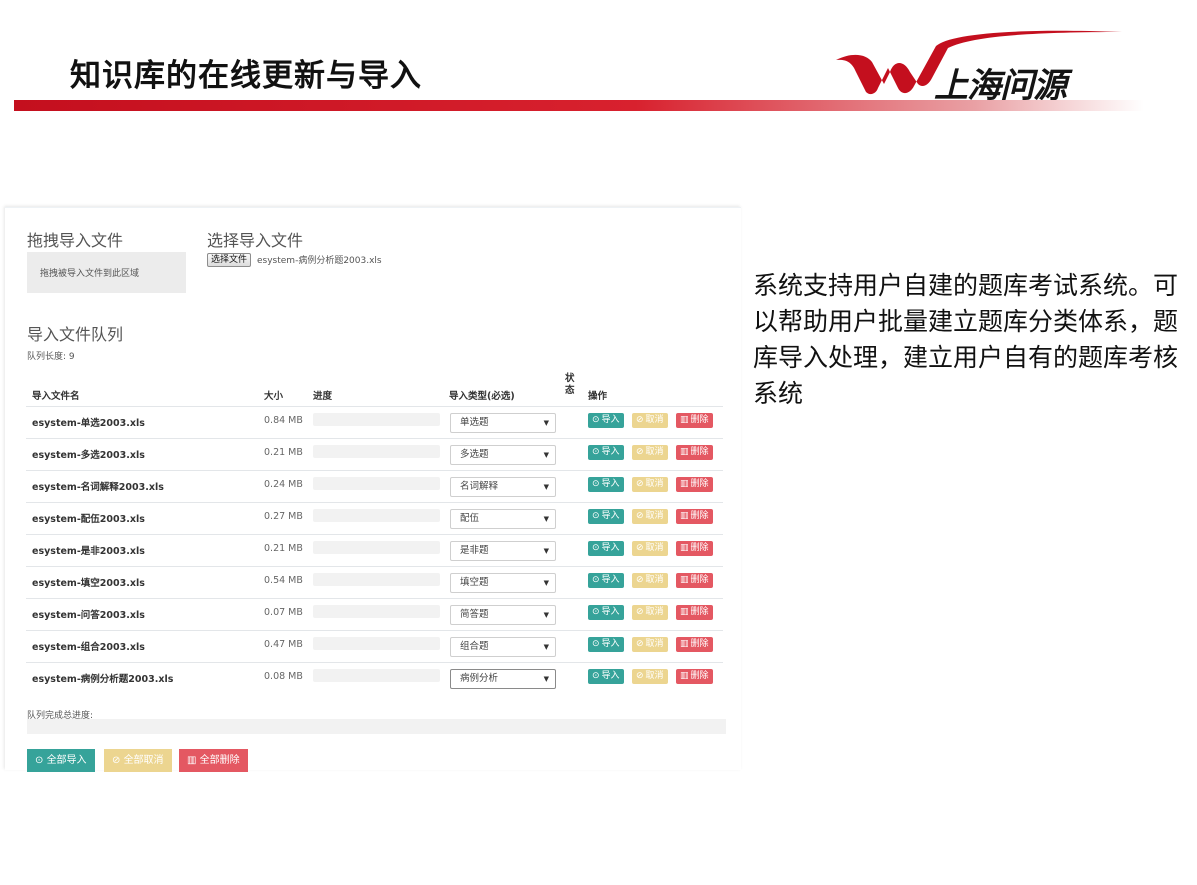 The width and height of the screenshot is (1197, 885). Describe the element at coordinates (474, 550) in the screenshot. I see `import-type-value: 是非题` at that location.